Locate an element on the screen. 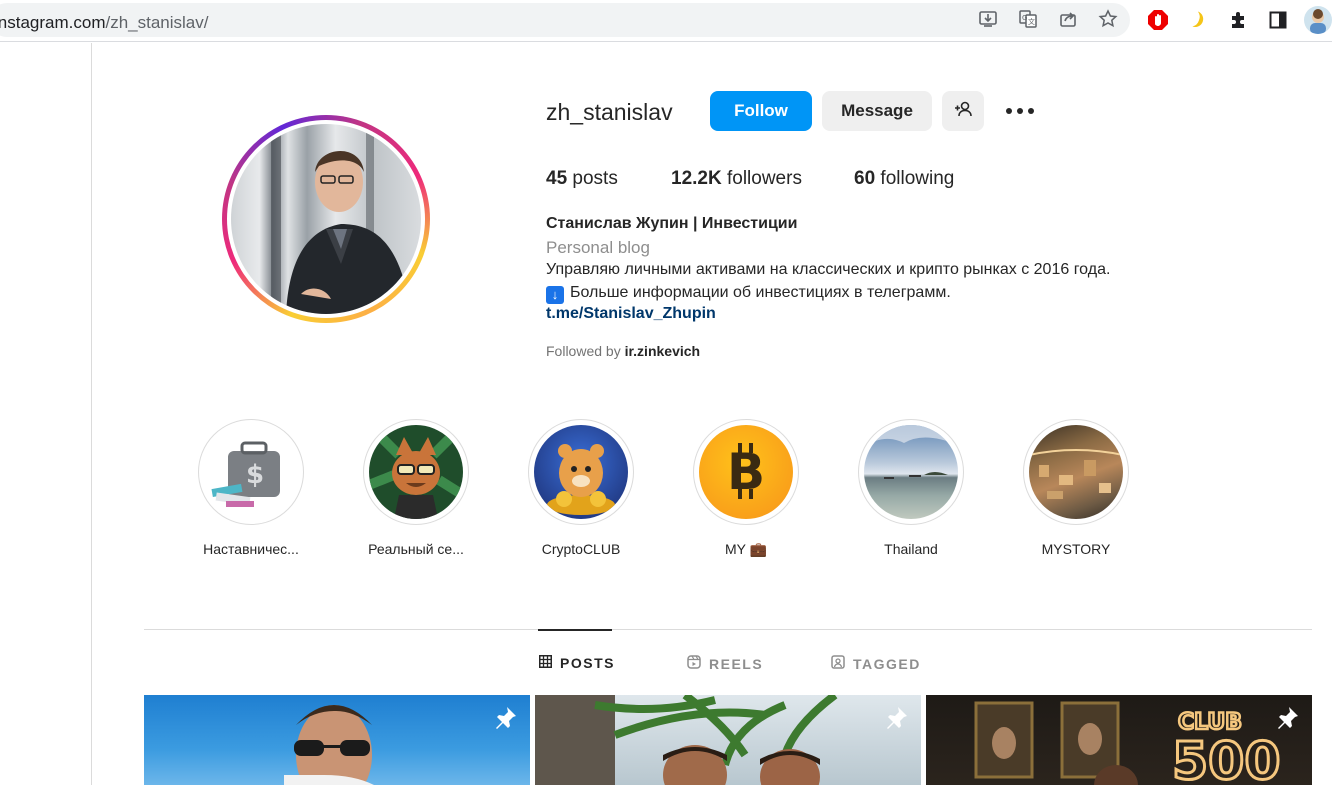  browser-toolbar: instagram.com/zh_stanislav/ G文 is located at coordinates (666, 21).